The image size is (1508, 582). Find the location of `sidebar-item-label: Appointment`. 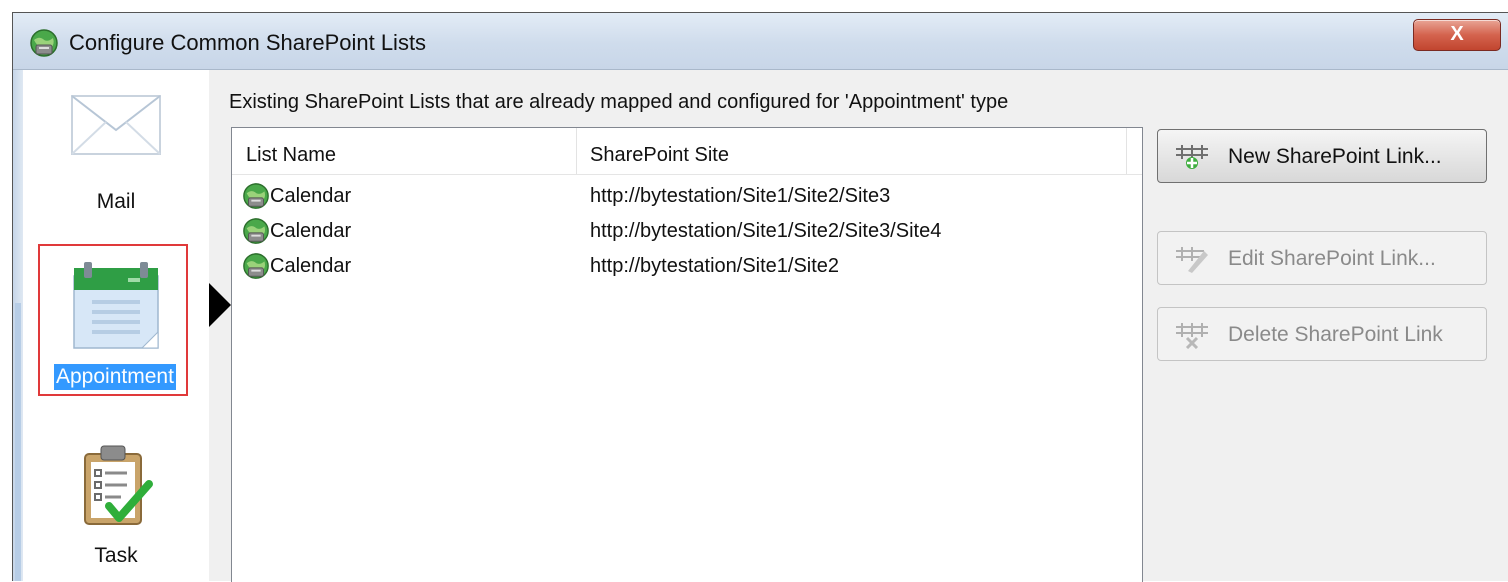

sidebar-item-label: Appointment is located at coordinates (115, 377).